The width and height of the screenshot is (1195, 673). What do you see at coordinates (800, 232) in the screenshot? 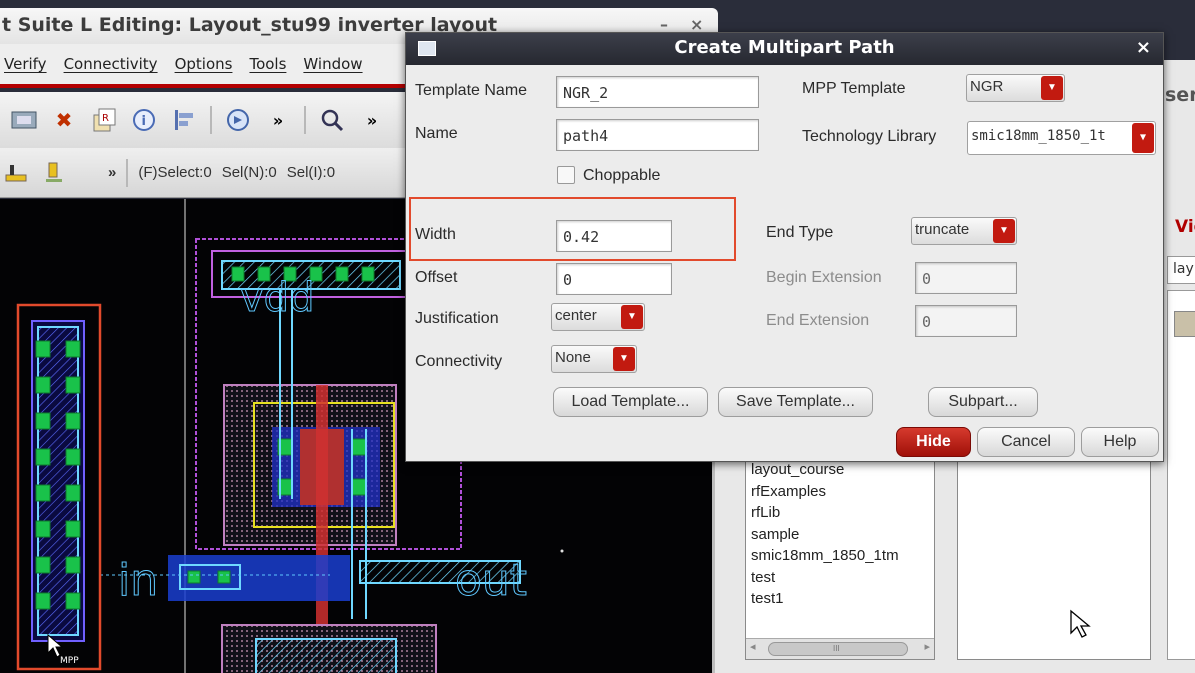
I see `end-type-label: End Type` at bounding box center [800, 232].